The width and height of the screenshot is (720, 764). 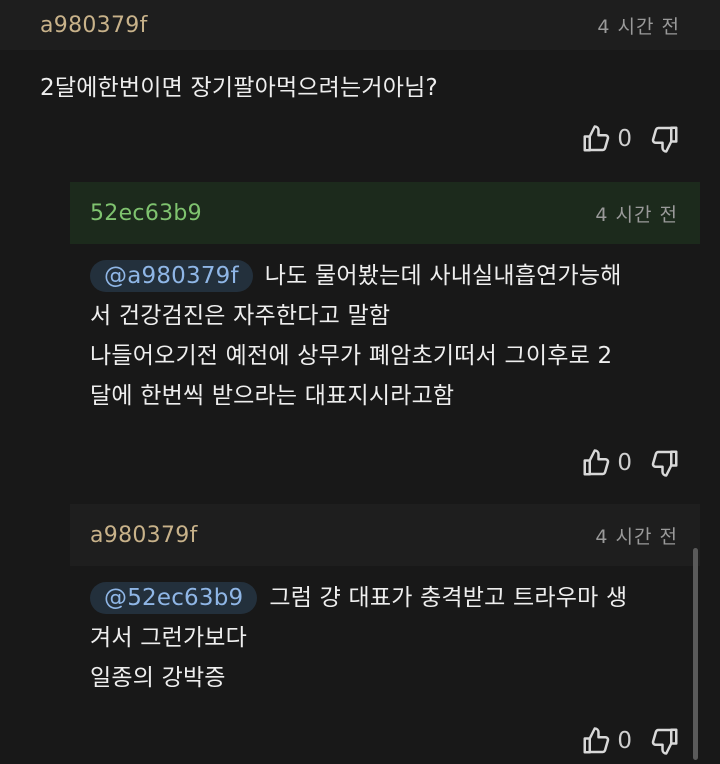 I want to click on reply-line: 나들어오기전 예전에 상무가 폐암초기떠서 그이후로 2, so click(x=351, y=356).